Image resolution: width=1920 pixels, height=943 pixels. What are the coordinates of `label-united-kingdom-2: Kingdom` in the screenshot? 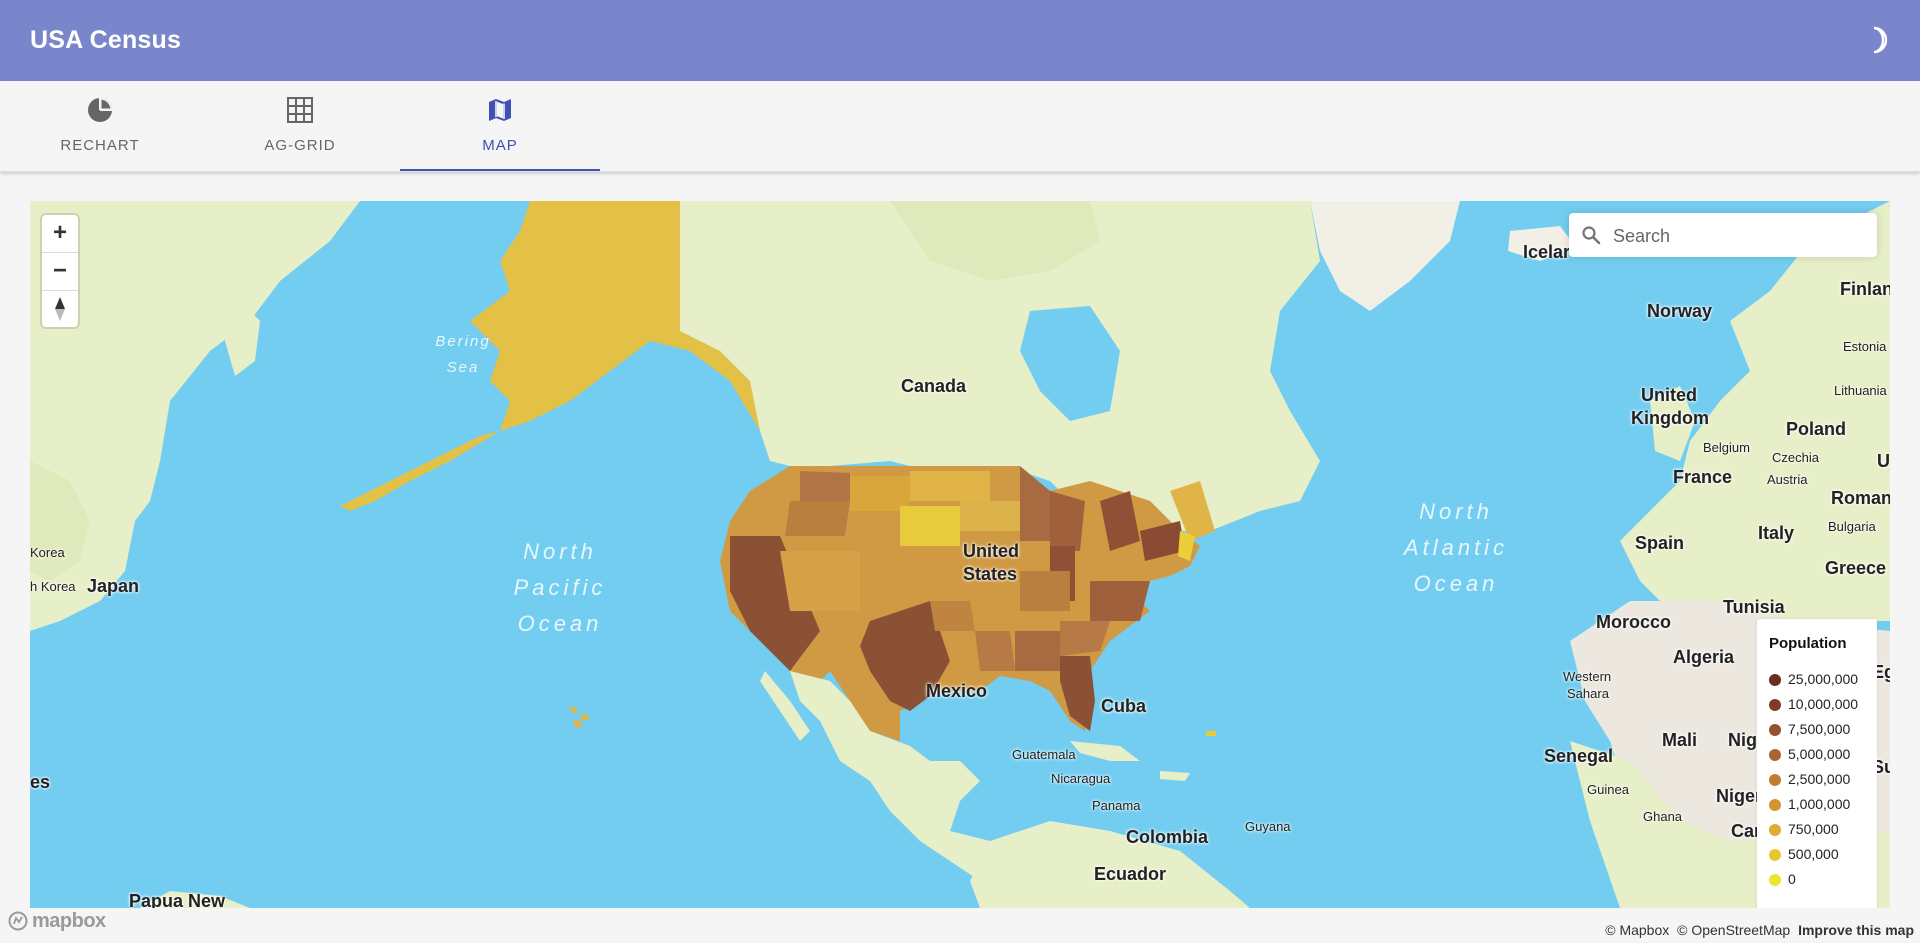 It's located at (1670, 418).